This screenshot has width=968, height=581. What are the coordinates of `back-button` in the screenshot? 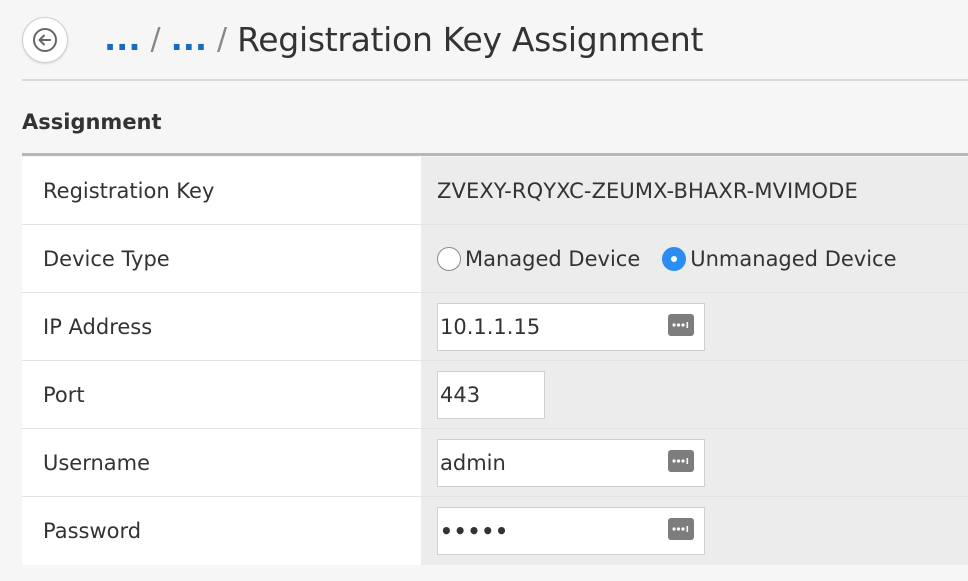 It's located at (45, 40).